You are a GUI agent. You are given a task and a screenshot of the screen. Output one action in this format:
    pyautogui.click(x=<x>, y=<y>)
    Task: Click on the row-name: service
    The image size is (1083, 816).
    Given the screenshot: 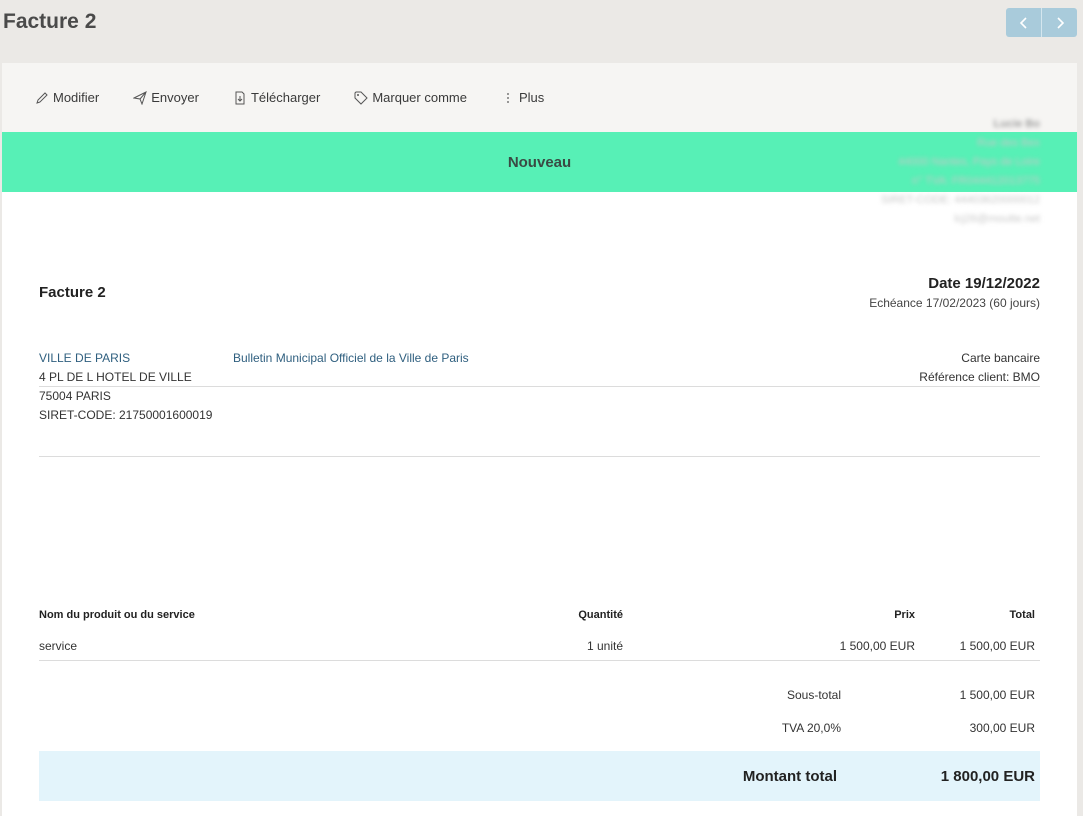 What is the action you would take?
    pyautogui.click(x=58, y=646)
    